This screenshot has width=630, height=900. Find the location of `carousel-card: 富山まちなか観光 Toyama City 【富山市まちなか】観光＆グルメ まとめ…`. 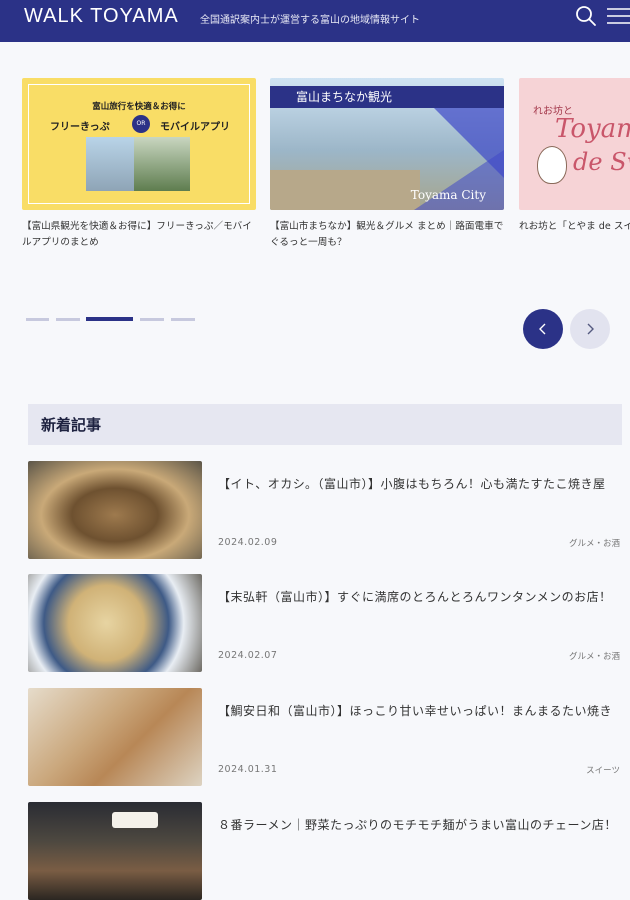

carousel-card: 富山まちなか観光 Toyama City 【富山市まちなか】観光＆グルメ まとめ… is located at coordinates (387, 164).